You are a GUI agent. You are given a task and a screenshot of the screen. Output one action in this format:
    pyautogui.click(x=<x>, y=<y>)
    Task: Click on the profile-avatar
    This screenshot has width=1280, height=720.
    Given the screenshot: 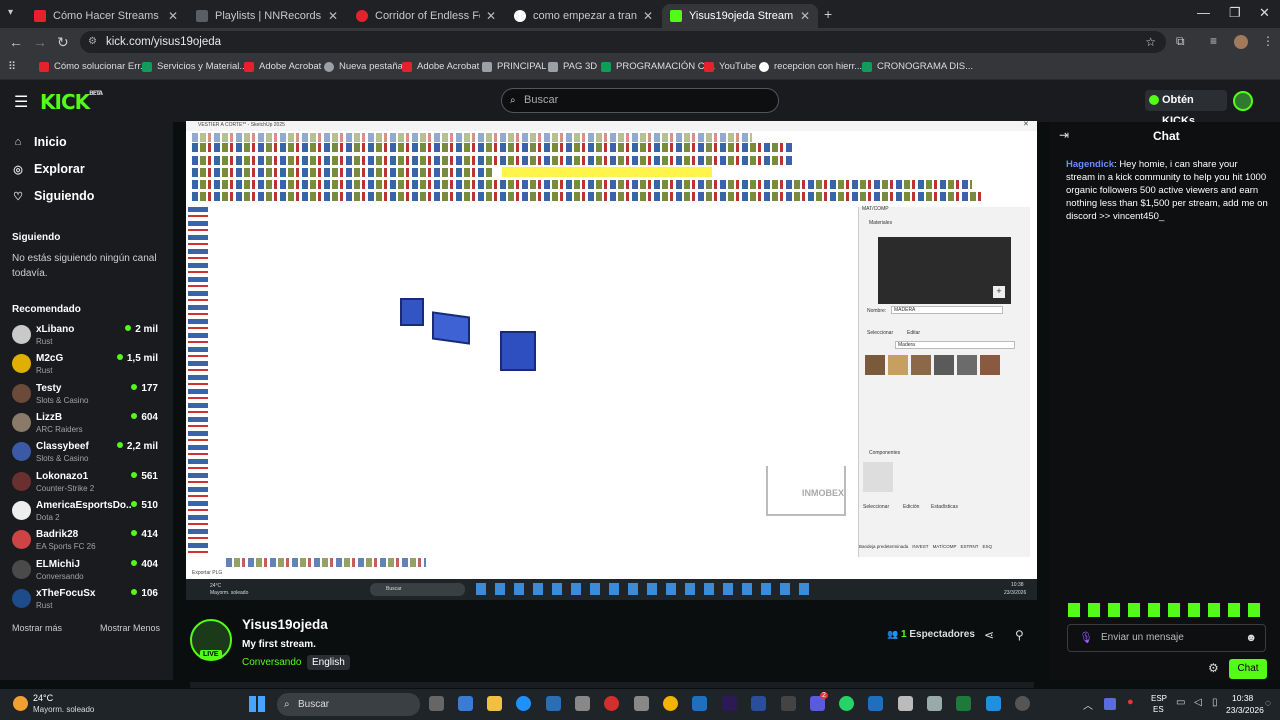 What is the action you would take?
    pyautogui.click(x=1241, y=42)
    